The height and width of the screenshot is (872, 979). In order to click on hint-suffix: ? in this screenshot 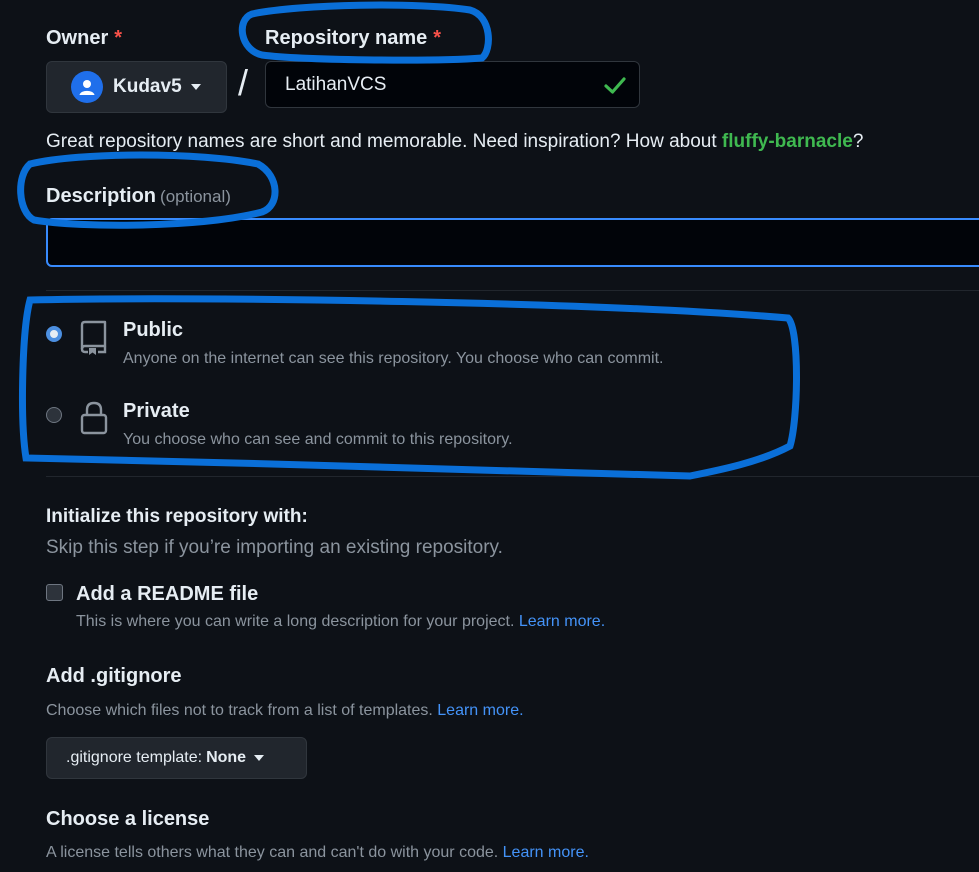, I will do `click(858, 141)`.